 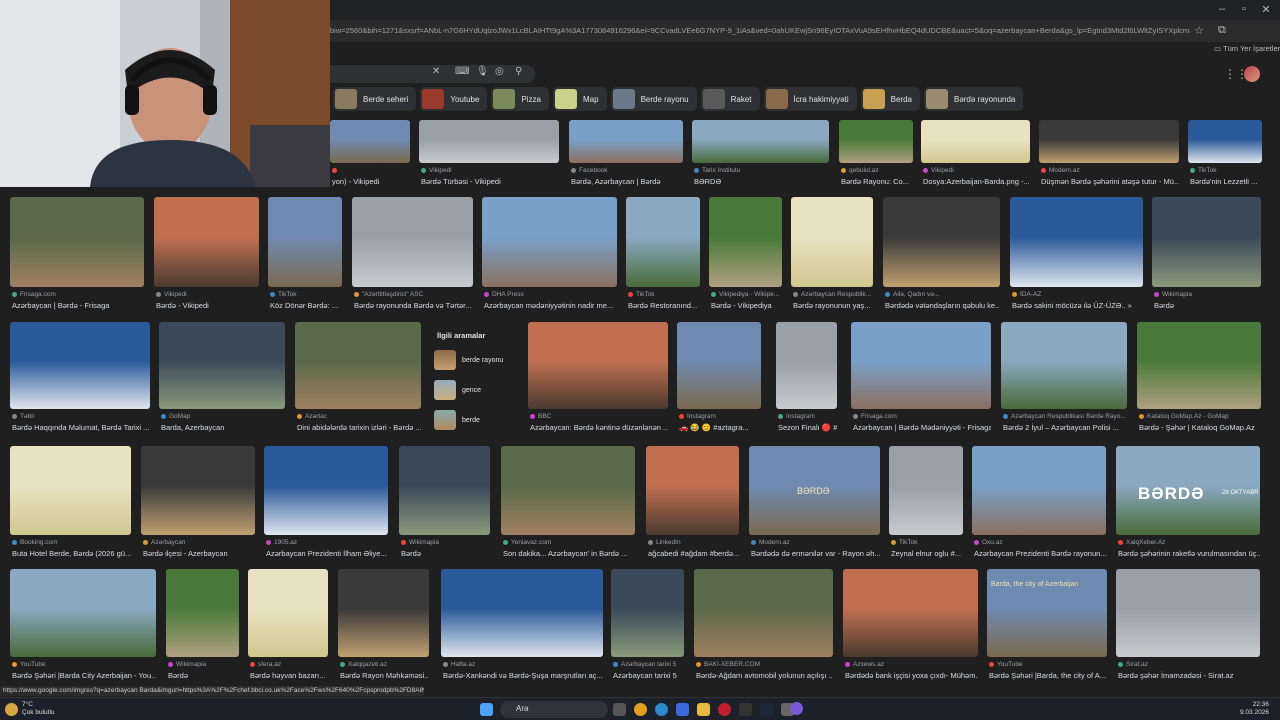 I want to click on chip-7: Berda, so click(x=890, y=99).